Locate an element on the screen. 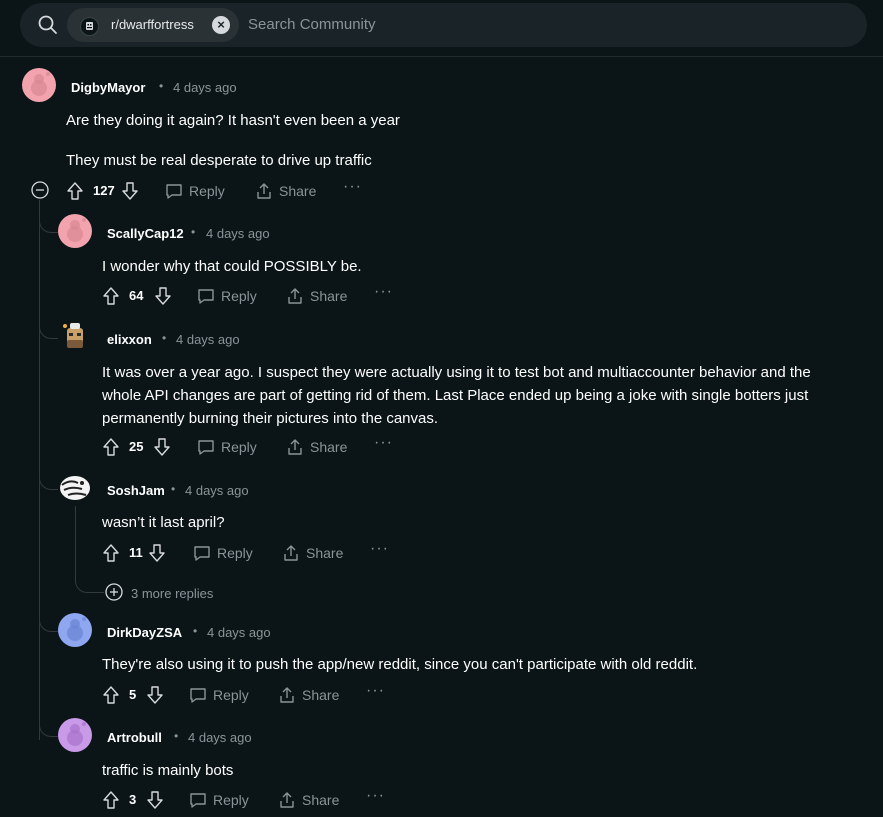 The width and height of the screenshot is (883, 817). community-chip: r/dwarffortress × is located at coordinates (153, 25).